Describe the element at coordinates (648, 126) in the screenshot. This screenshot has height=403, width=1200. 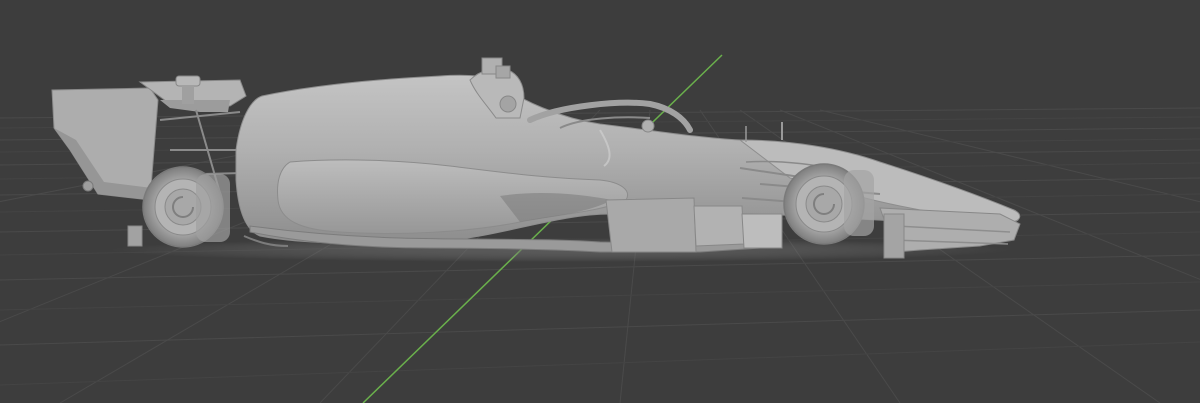
I see `mirror` at that location.